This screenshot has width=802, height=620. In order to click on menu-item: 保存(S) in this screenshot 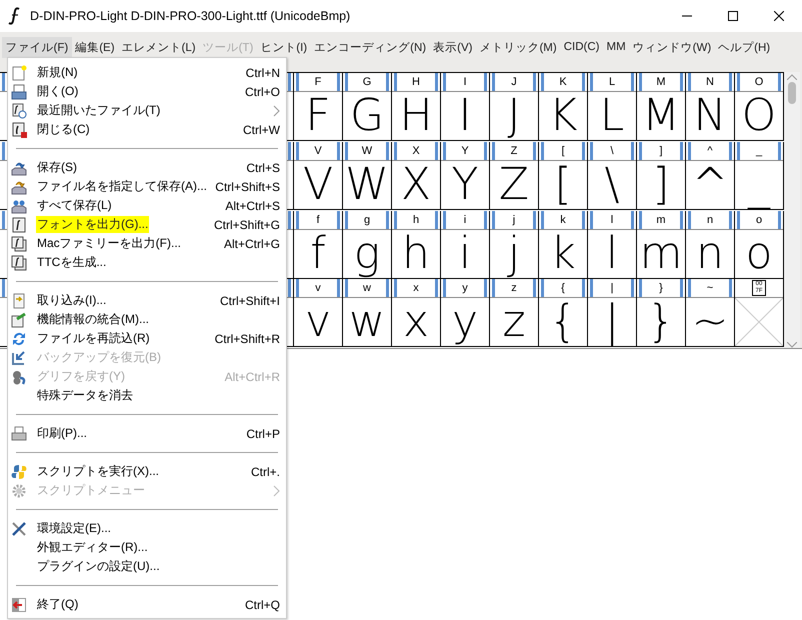, I will do `click(57, 167)`.